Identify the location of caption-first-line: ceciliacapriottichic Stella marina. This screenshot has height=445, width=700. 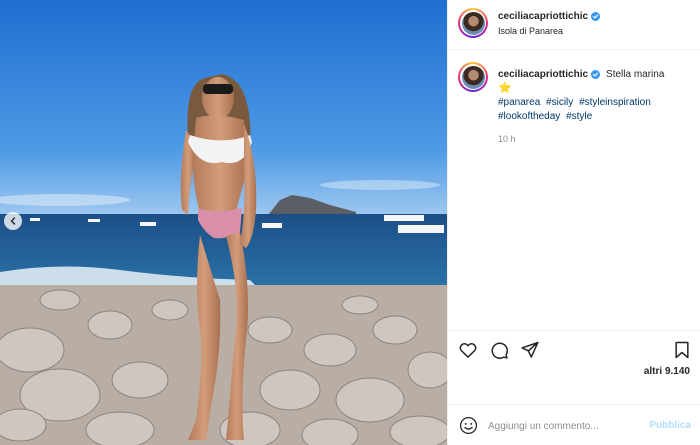
(581, 74).